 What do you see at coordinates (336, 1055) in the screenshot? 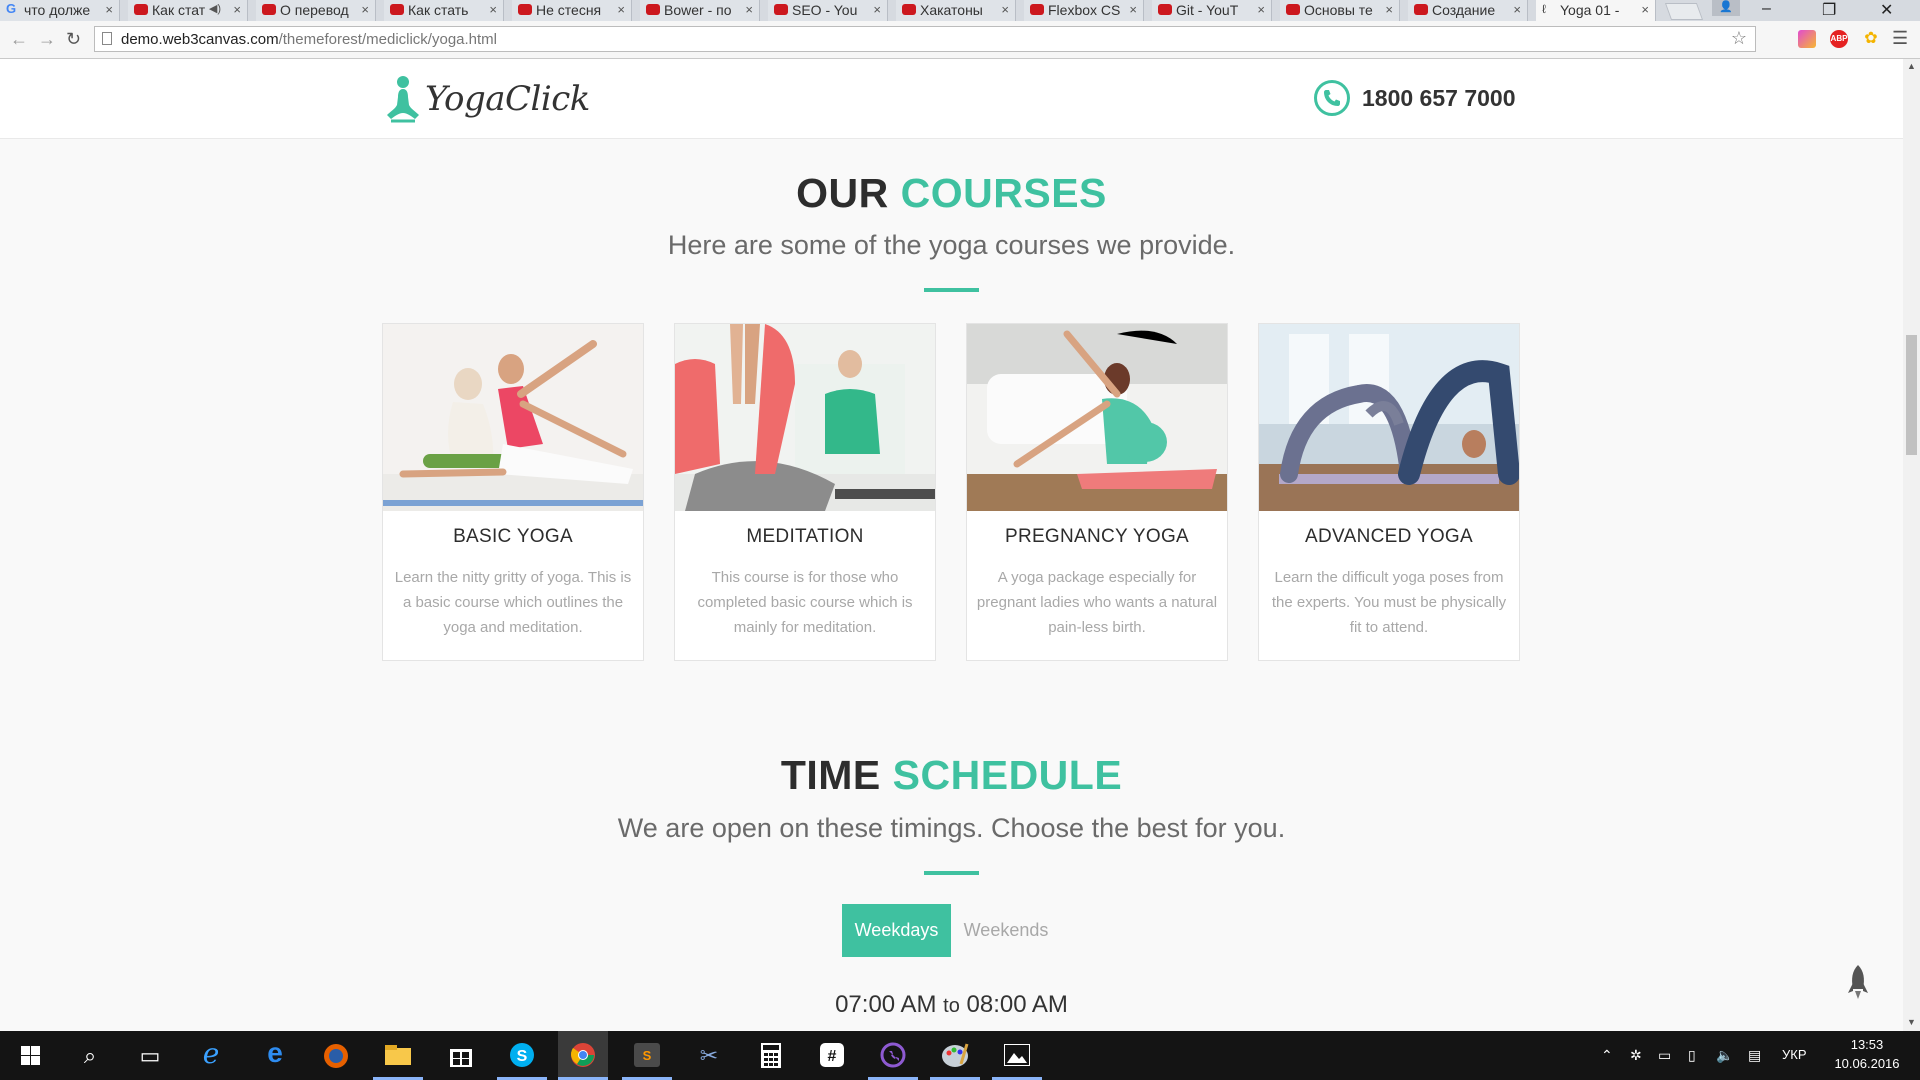
I see `firefox-icon` at bounding box center [336, 1055].